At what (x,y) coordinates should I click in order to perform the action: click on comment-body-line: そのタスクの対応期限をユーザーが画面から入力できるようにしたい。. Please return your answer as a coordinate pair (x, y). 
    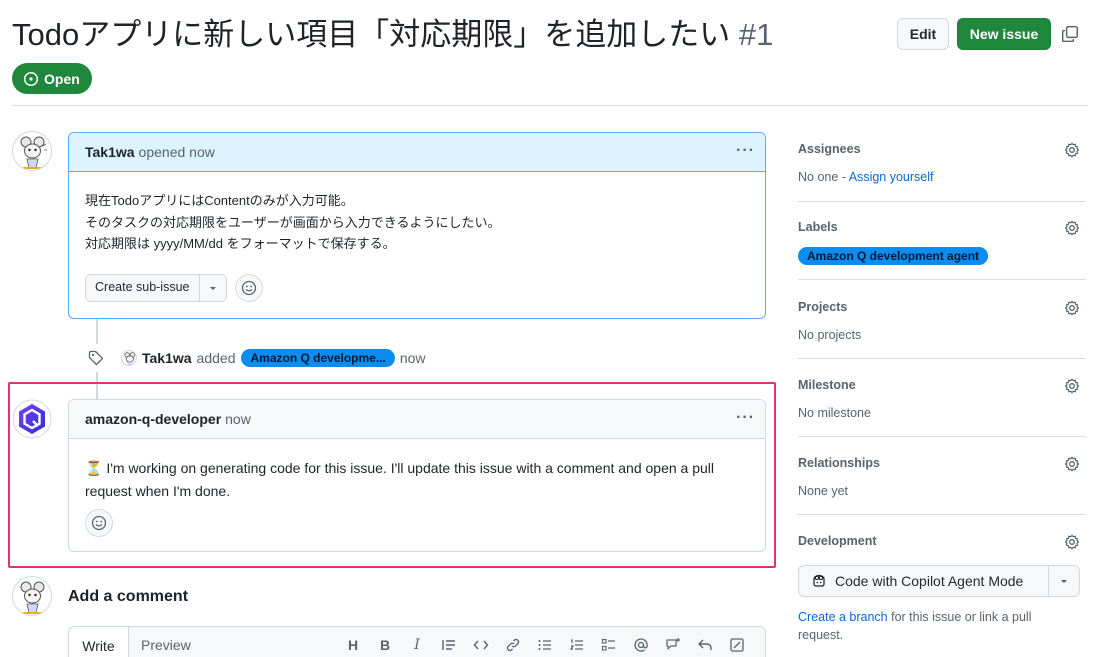
    Looking at the image, I should click on (293, 222).